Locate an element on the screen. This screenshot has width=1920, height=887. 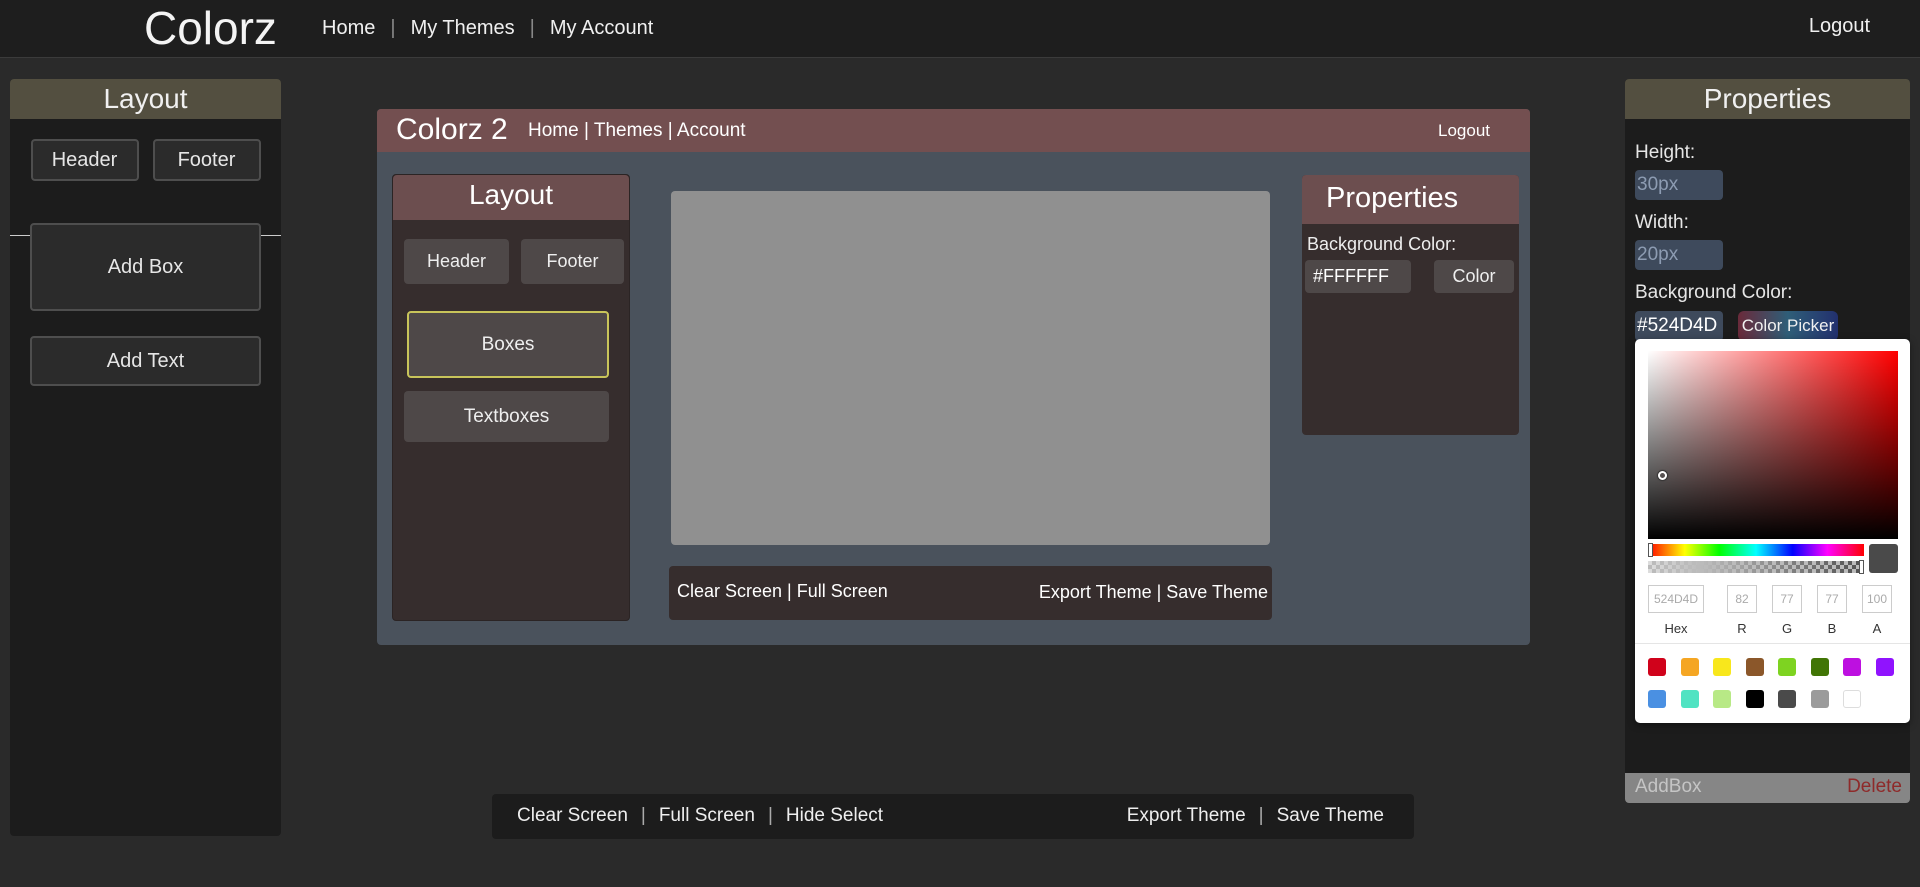
clear-screen-button: Clear Screen is located at coordinates (572, 816).